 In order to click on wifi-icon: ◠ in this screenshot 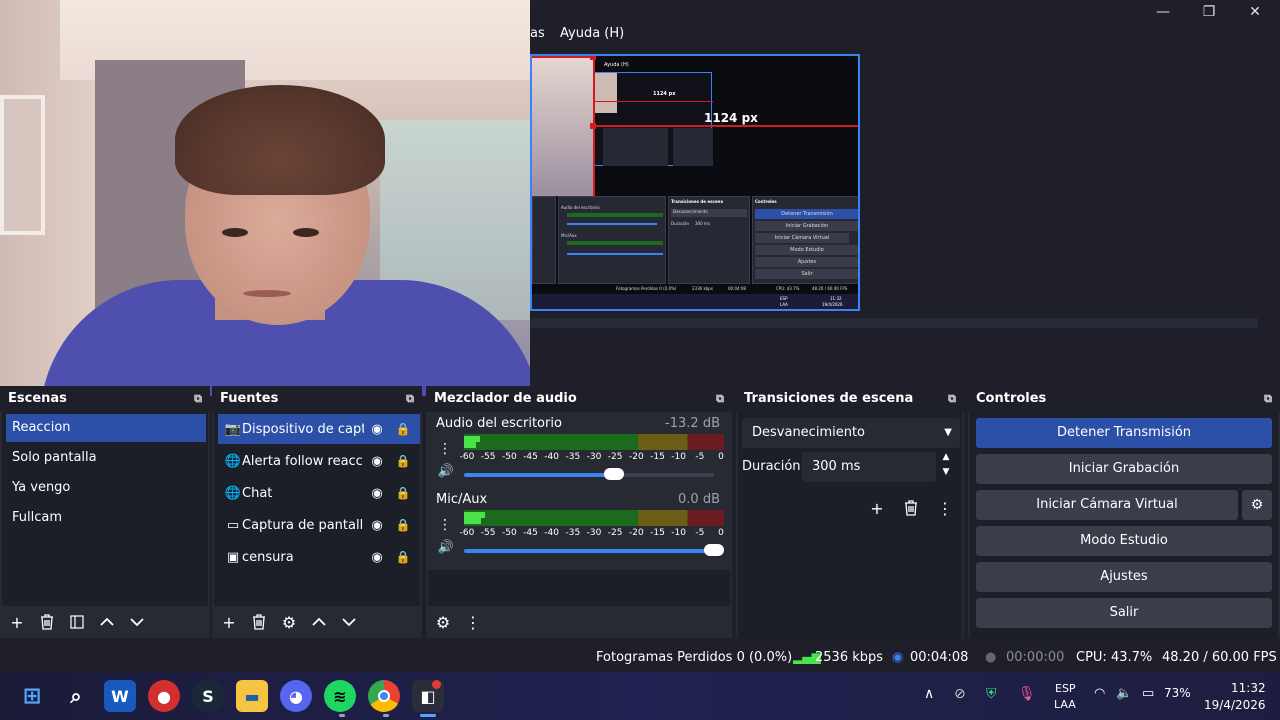, I will do `click(1099, 693)`.